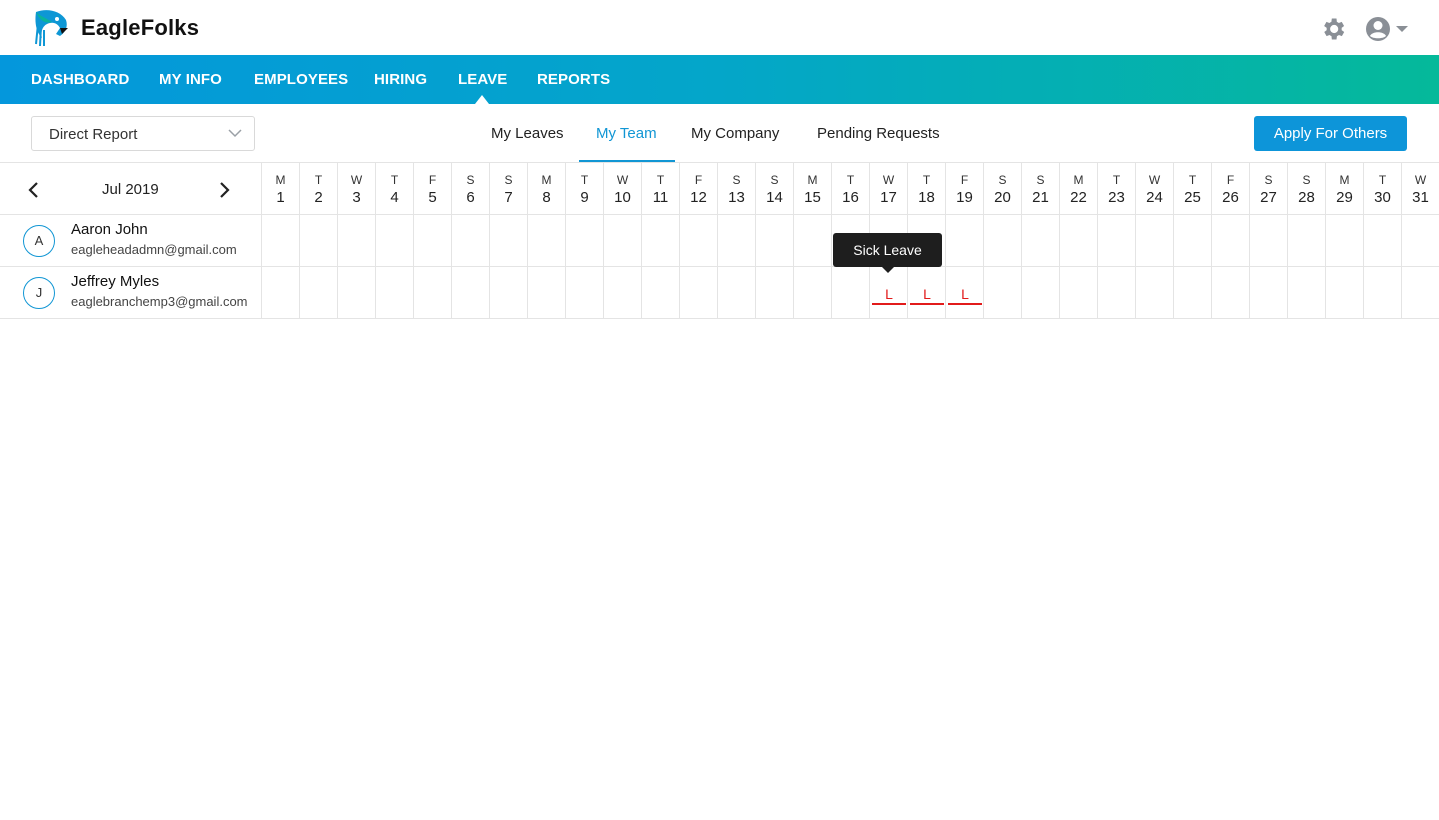  What do you see at coordinates (482, 79) in the screenshot?
I see `nav-leave: LEAVE` at bounding box center [482, 79].